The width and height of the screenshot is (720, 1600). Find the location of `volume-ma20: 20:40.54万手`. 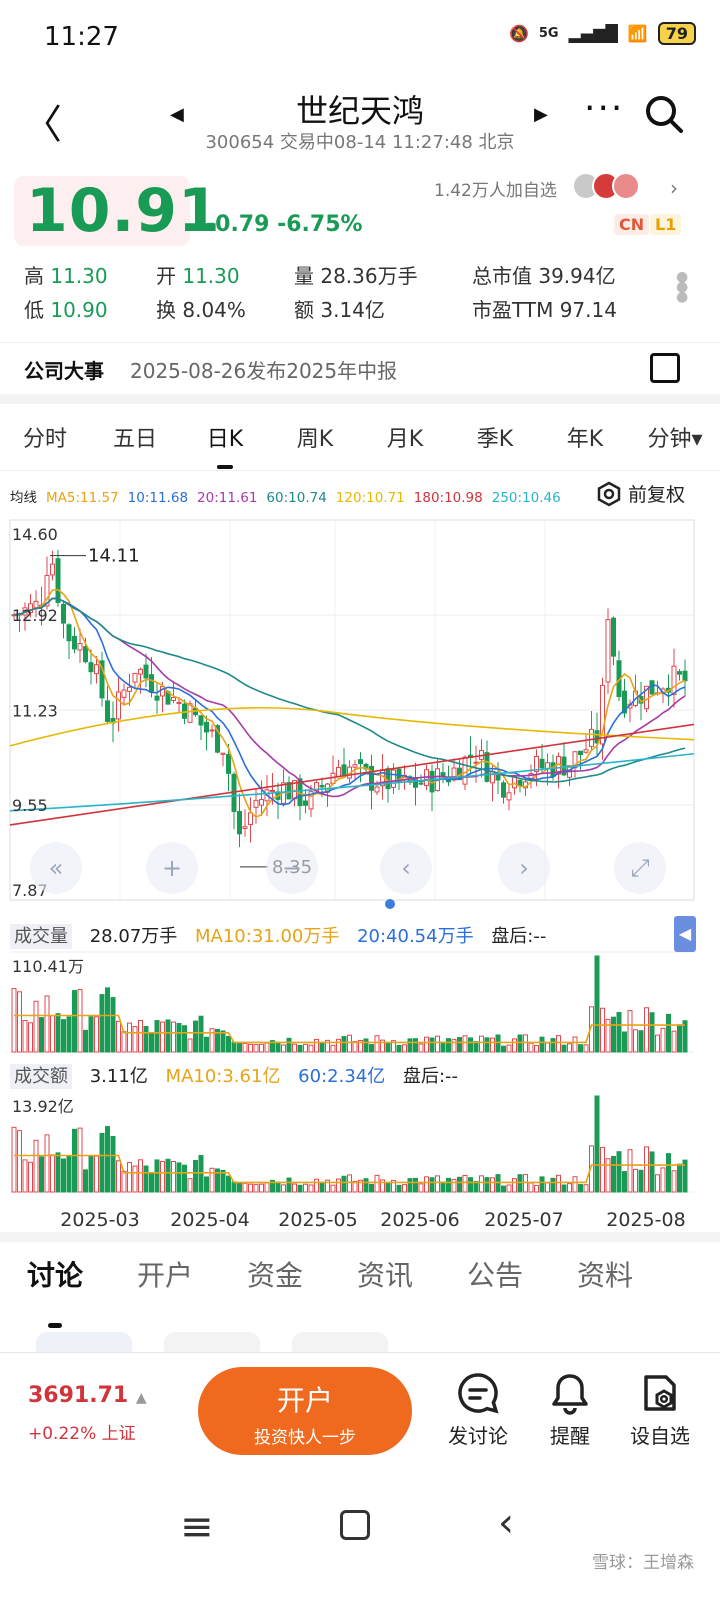

volume-ma20: 20:40.54万手 is located at coordinates (415, 936).